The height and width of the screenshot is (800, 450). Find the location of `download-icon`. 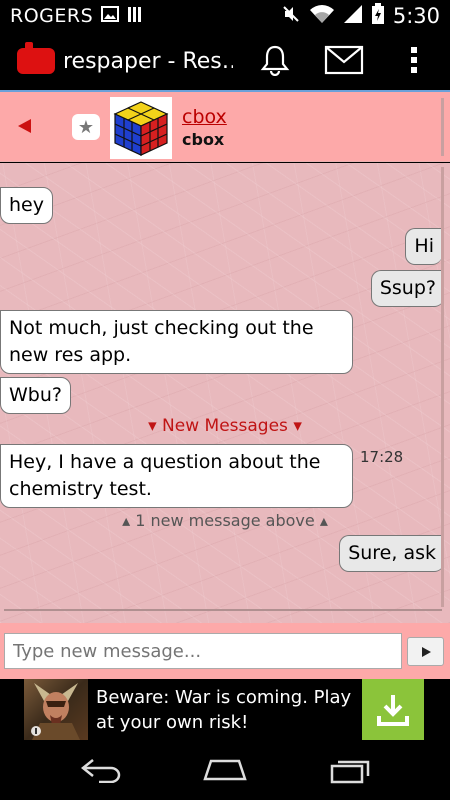

download-icon is located at coordinates (393, 710).